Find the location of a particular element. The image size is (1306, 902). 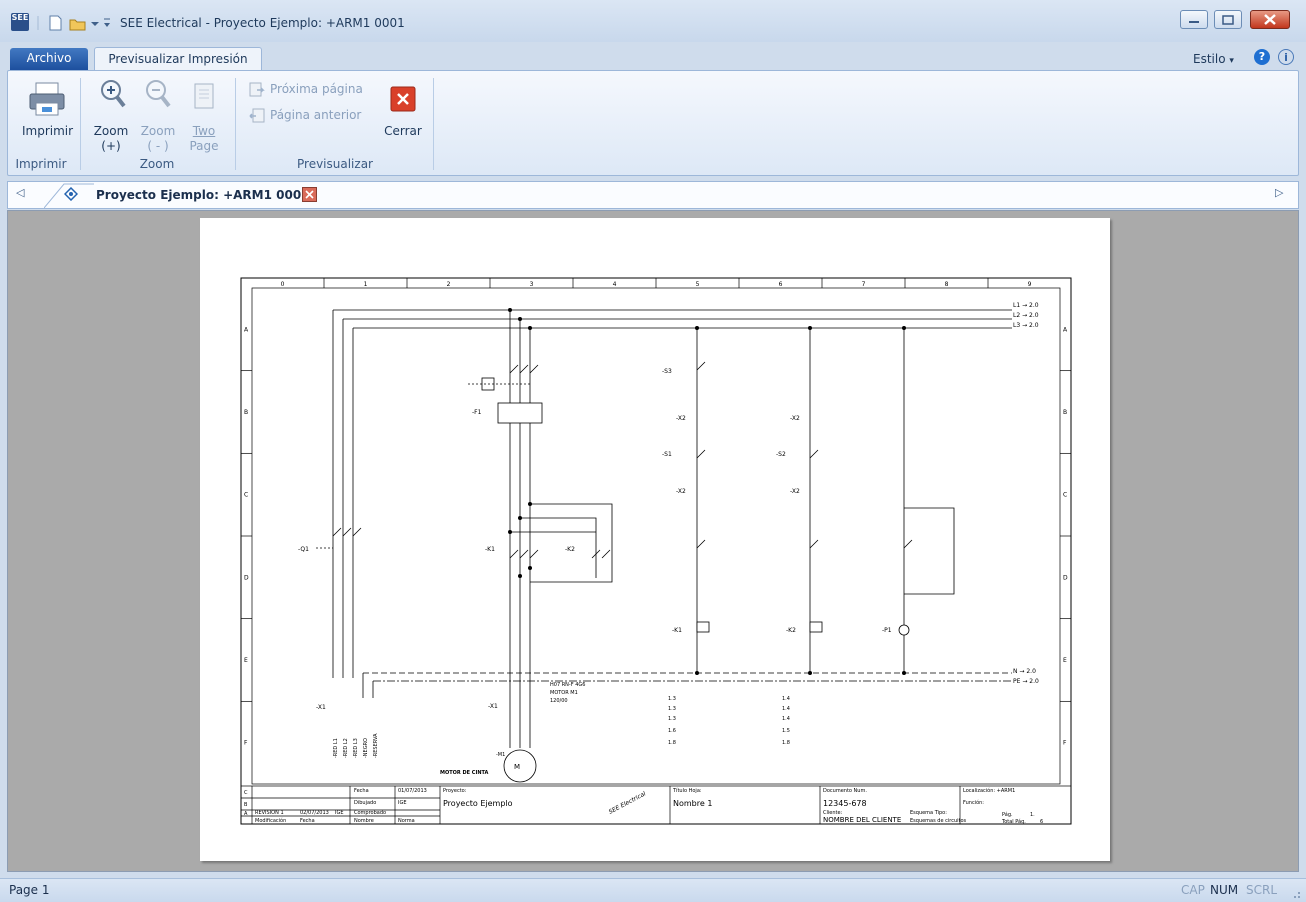

estilo-menu: Estilo ▾ is located at coordinates (1213, 59).